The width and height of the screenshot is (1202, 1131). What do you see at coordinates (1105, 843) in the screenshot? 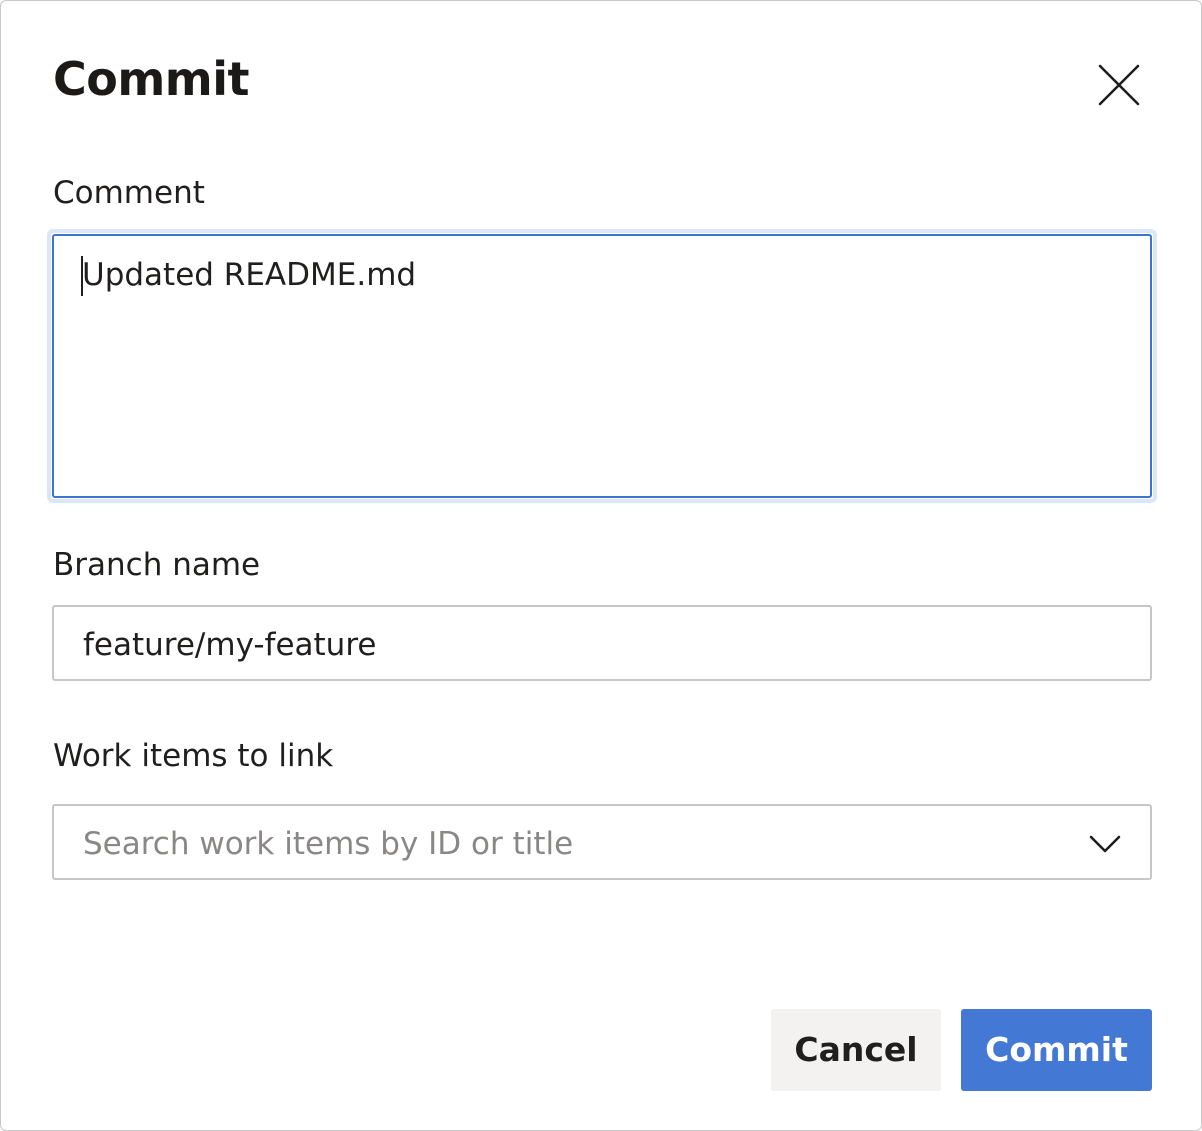
I see `chevron-down-icon` at bounding box center [1105, 843].